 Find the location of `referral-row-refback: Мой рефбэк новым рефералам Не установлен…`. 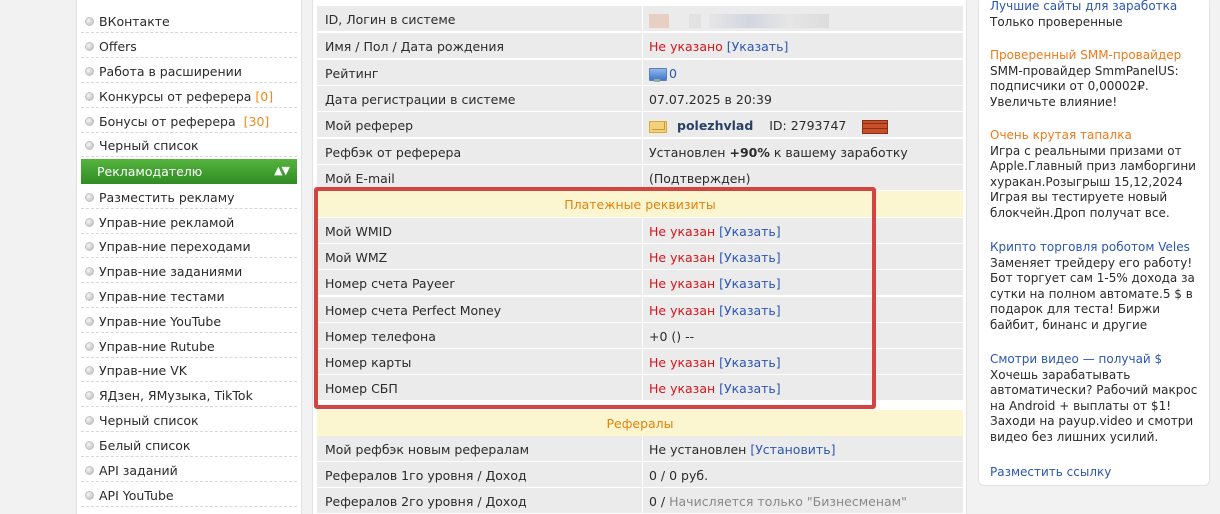

referral-row-refback: Мой рефбэк новым рефералам Не установлен… is located at coordinates (640, 449).